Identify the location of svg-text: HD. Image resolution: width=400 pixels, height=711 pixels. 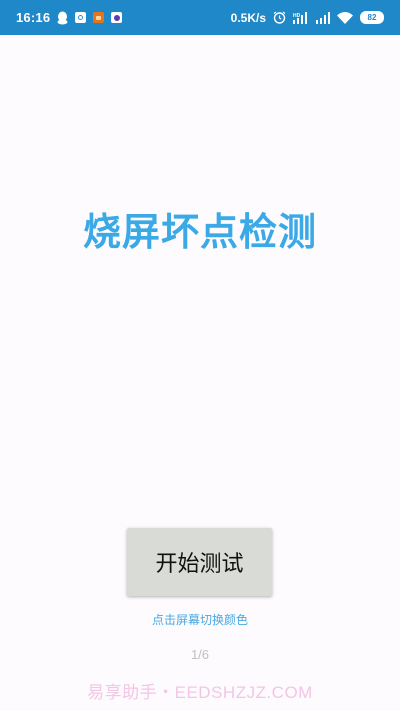
(297, 16).